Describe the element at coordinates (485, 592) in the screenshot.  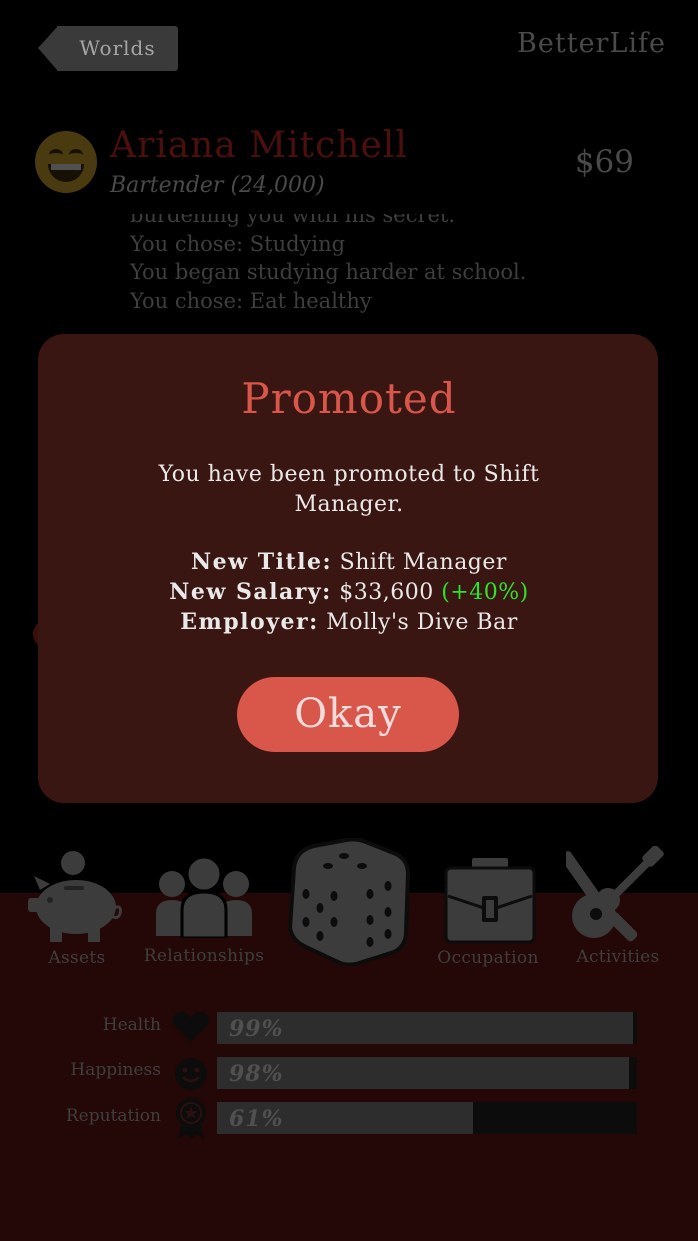
I see `salary-change: (+40%)` at that location.